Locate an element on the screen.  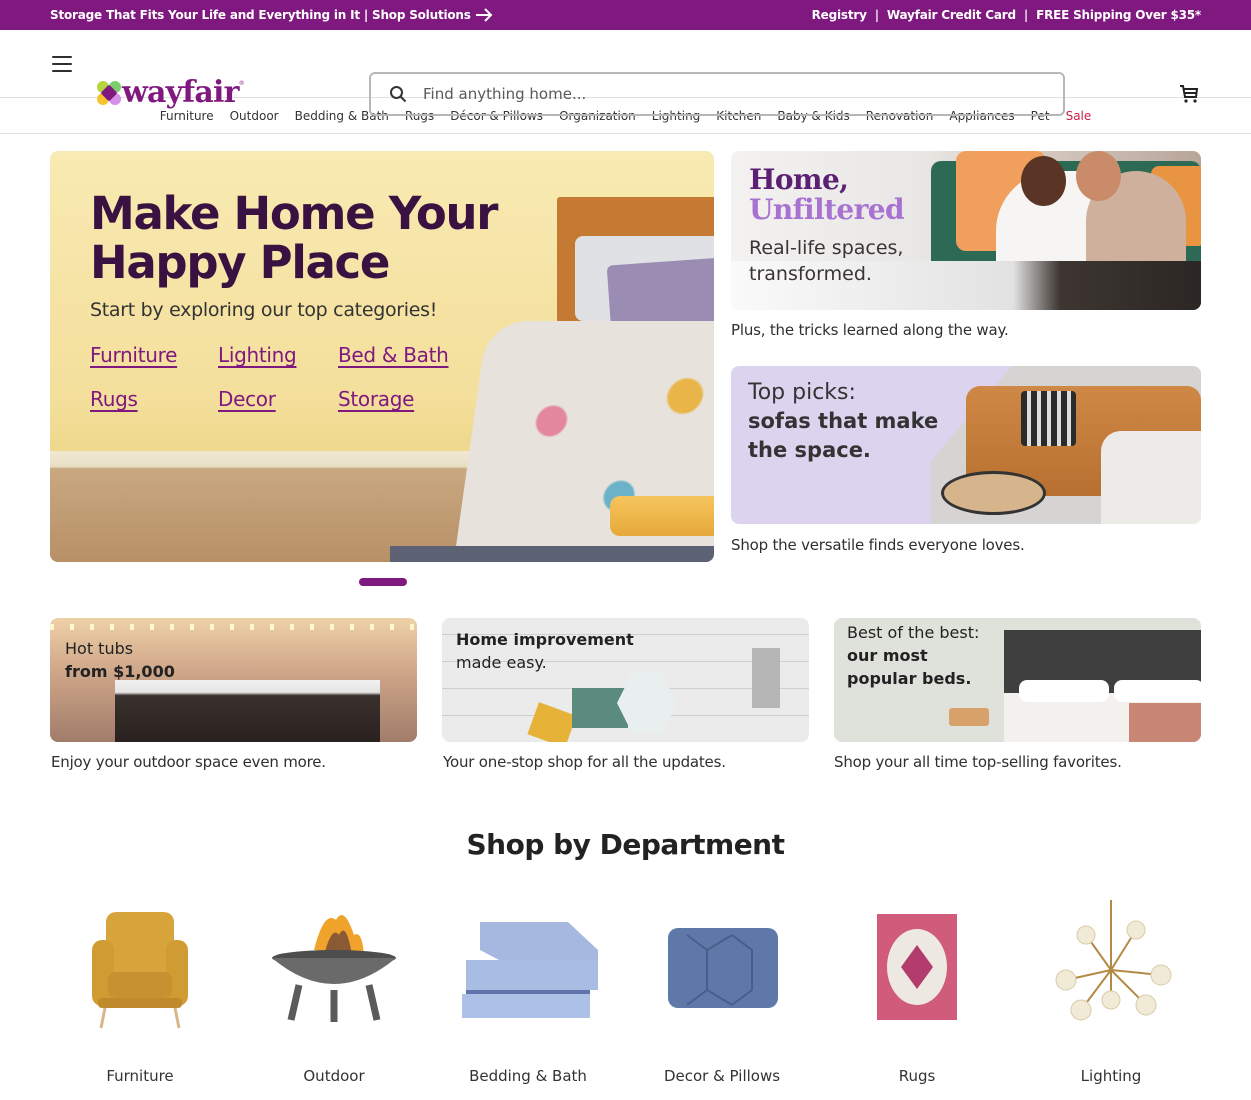
card-caption: Plus, the tricks learned along the way. is located at coordinates (870, 330).